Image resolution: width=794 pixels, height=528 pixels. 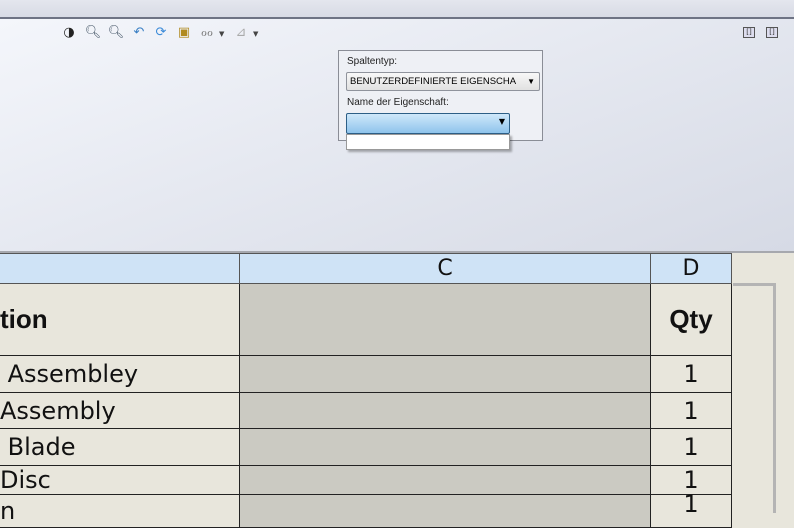 I want to click on table-row: Assembley 1, so click(x=366, y=374).